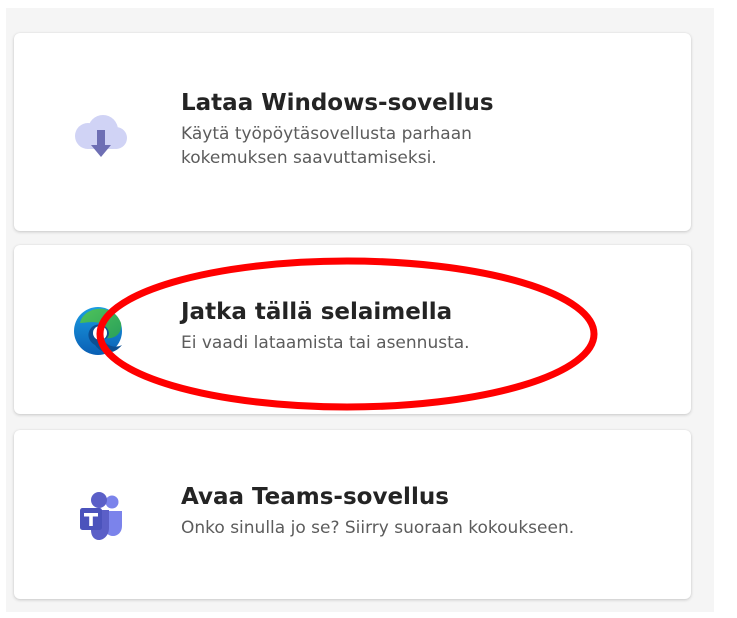 The image size is (737, 618). Describe the element at coordinates (325, 343) in the screenshot. I see `option-description: Ei vaadi lataamista tai asennusta.` at that location.